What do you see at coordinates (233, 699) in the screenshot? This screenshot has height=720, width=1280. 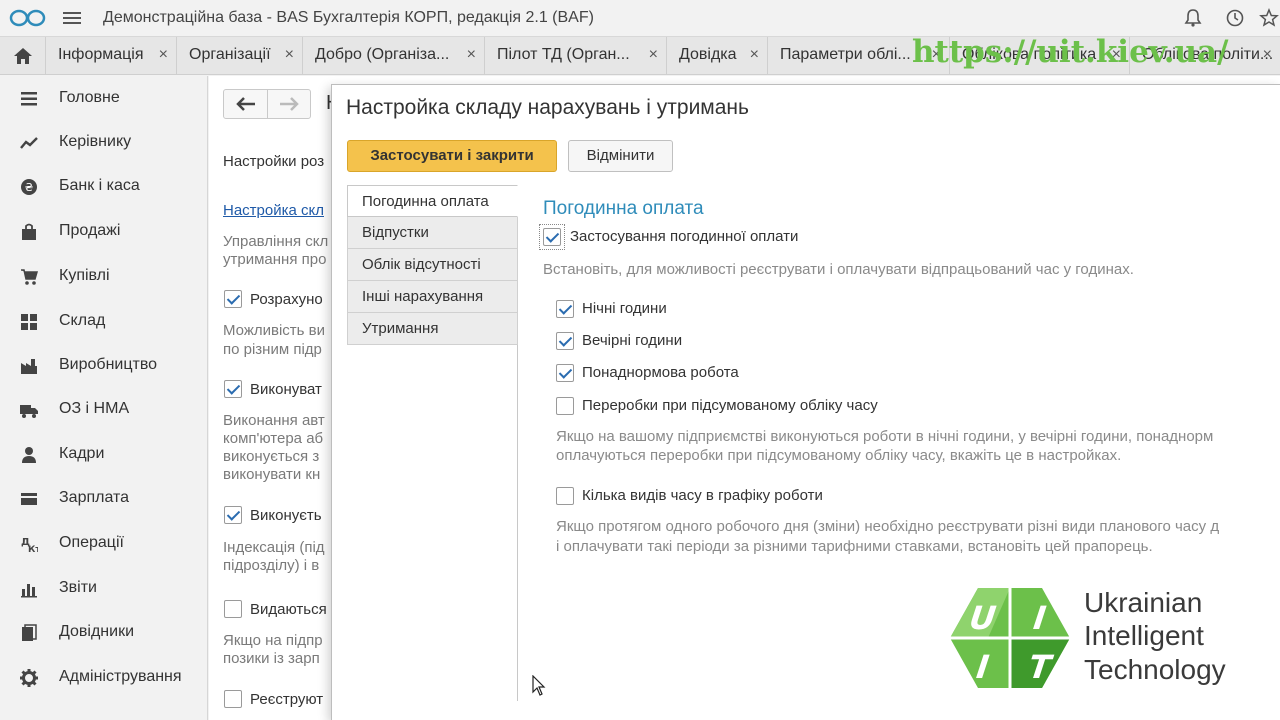 I see `registered-checkbox` at bounding box center [233, 699].